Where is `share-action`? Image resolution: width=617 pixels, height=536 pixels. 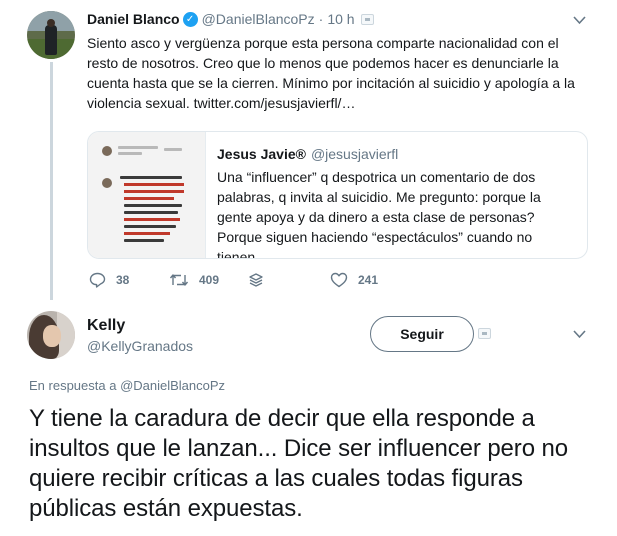 share-action is located at coordinates (256, 280).